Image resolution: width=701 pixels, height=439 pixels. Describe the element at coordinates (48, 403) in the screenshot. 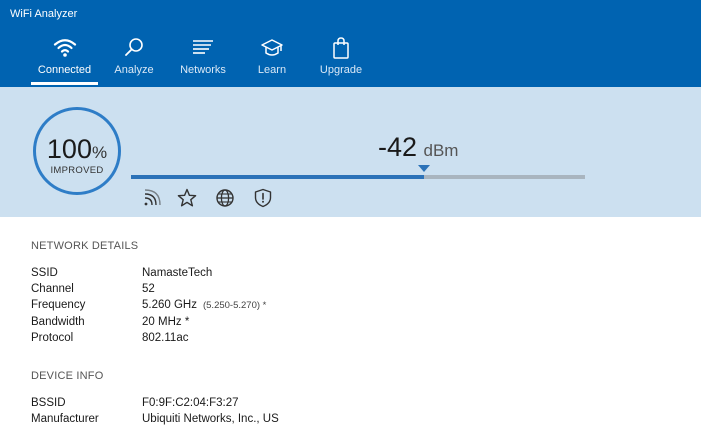

I see `detail-label: BSSID` at that location.